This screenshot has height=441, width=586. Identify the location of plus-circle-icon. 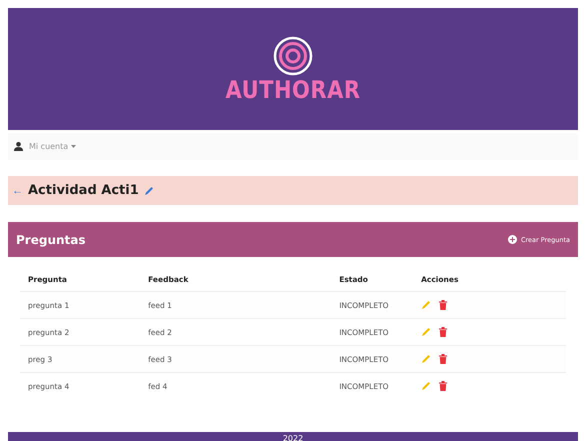
(512, 239).